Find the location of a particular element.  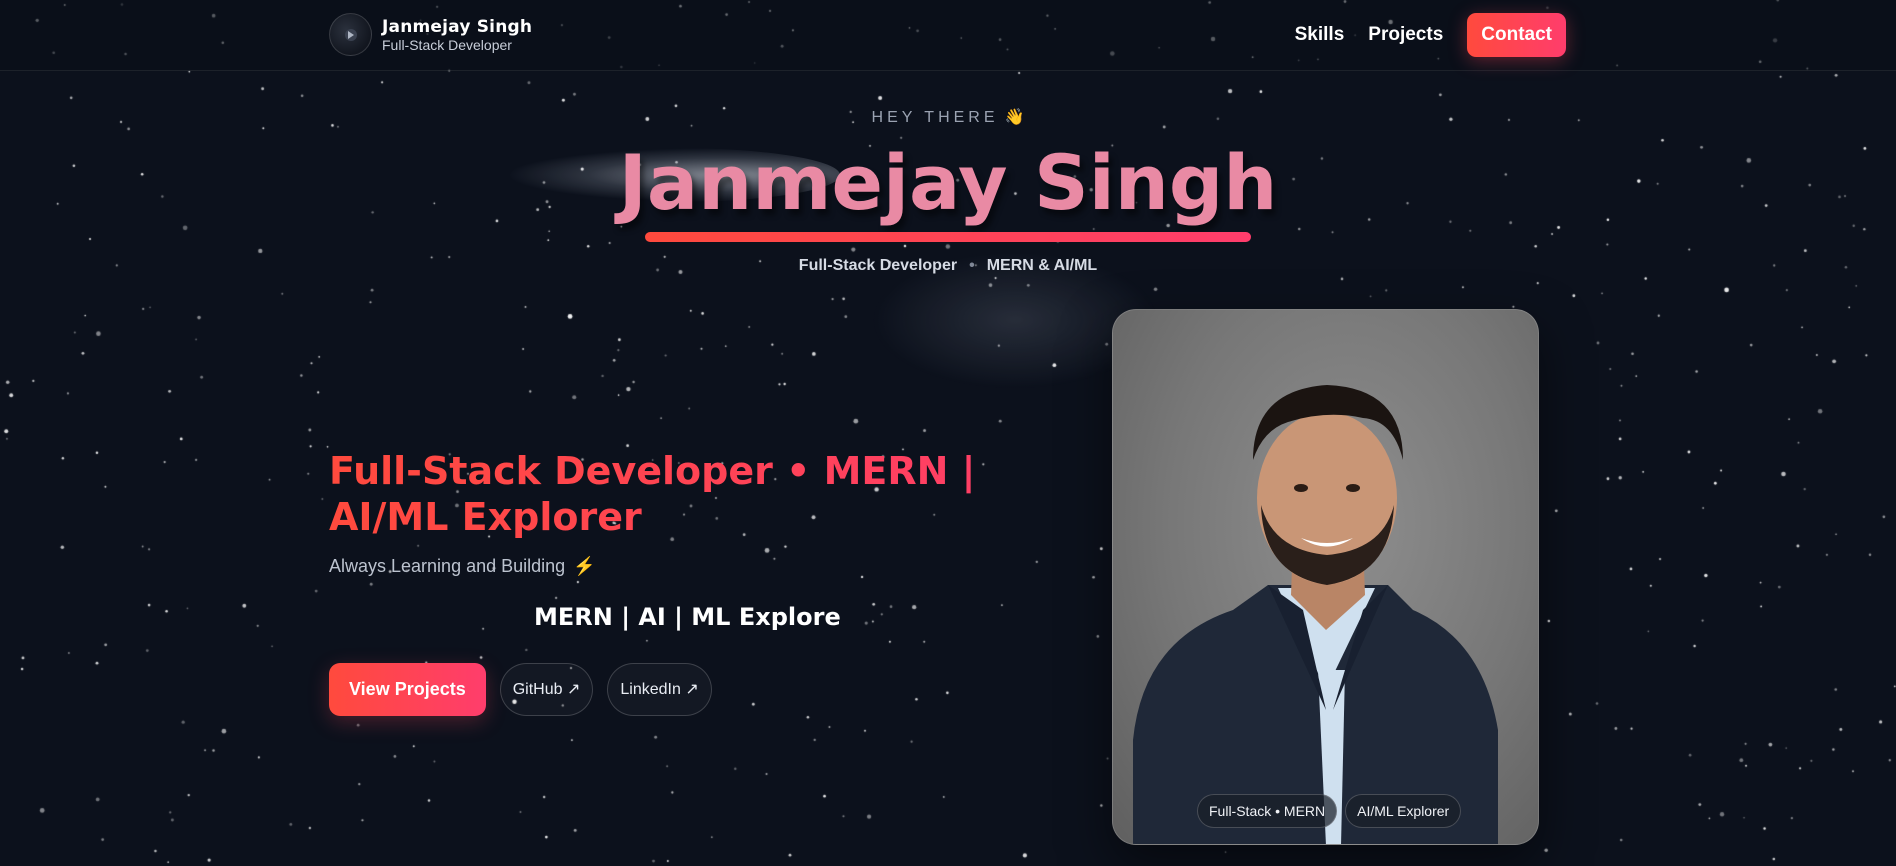

nav-link-projects: Projects is located at coordinates (1405, 35).